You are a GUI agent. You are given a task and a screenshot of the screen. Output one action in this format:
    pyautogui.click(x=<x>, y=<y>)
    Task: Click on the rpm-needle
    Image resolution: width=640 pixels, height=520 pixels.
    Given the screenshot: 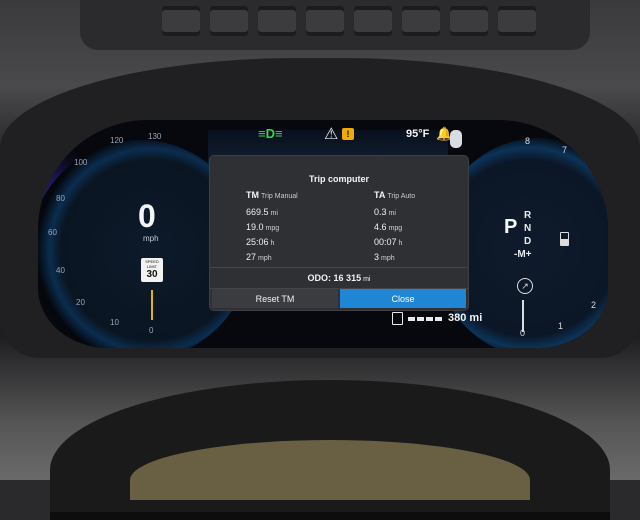 What is the action you would take?
    pyautogui.click(x=523, y=316)
    